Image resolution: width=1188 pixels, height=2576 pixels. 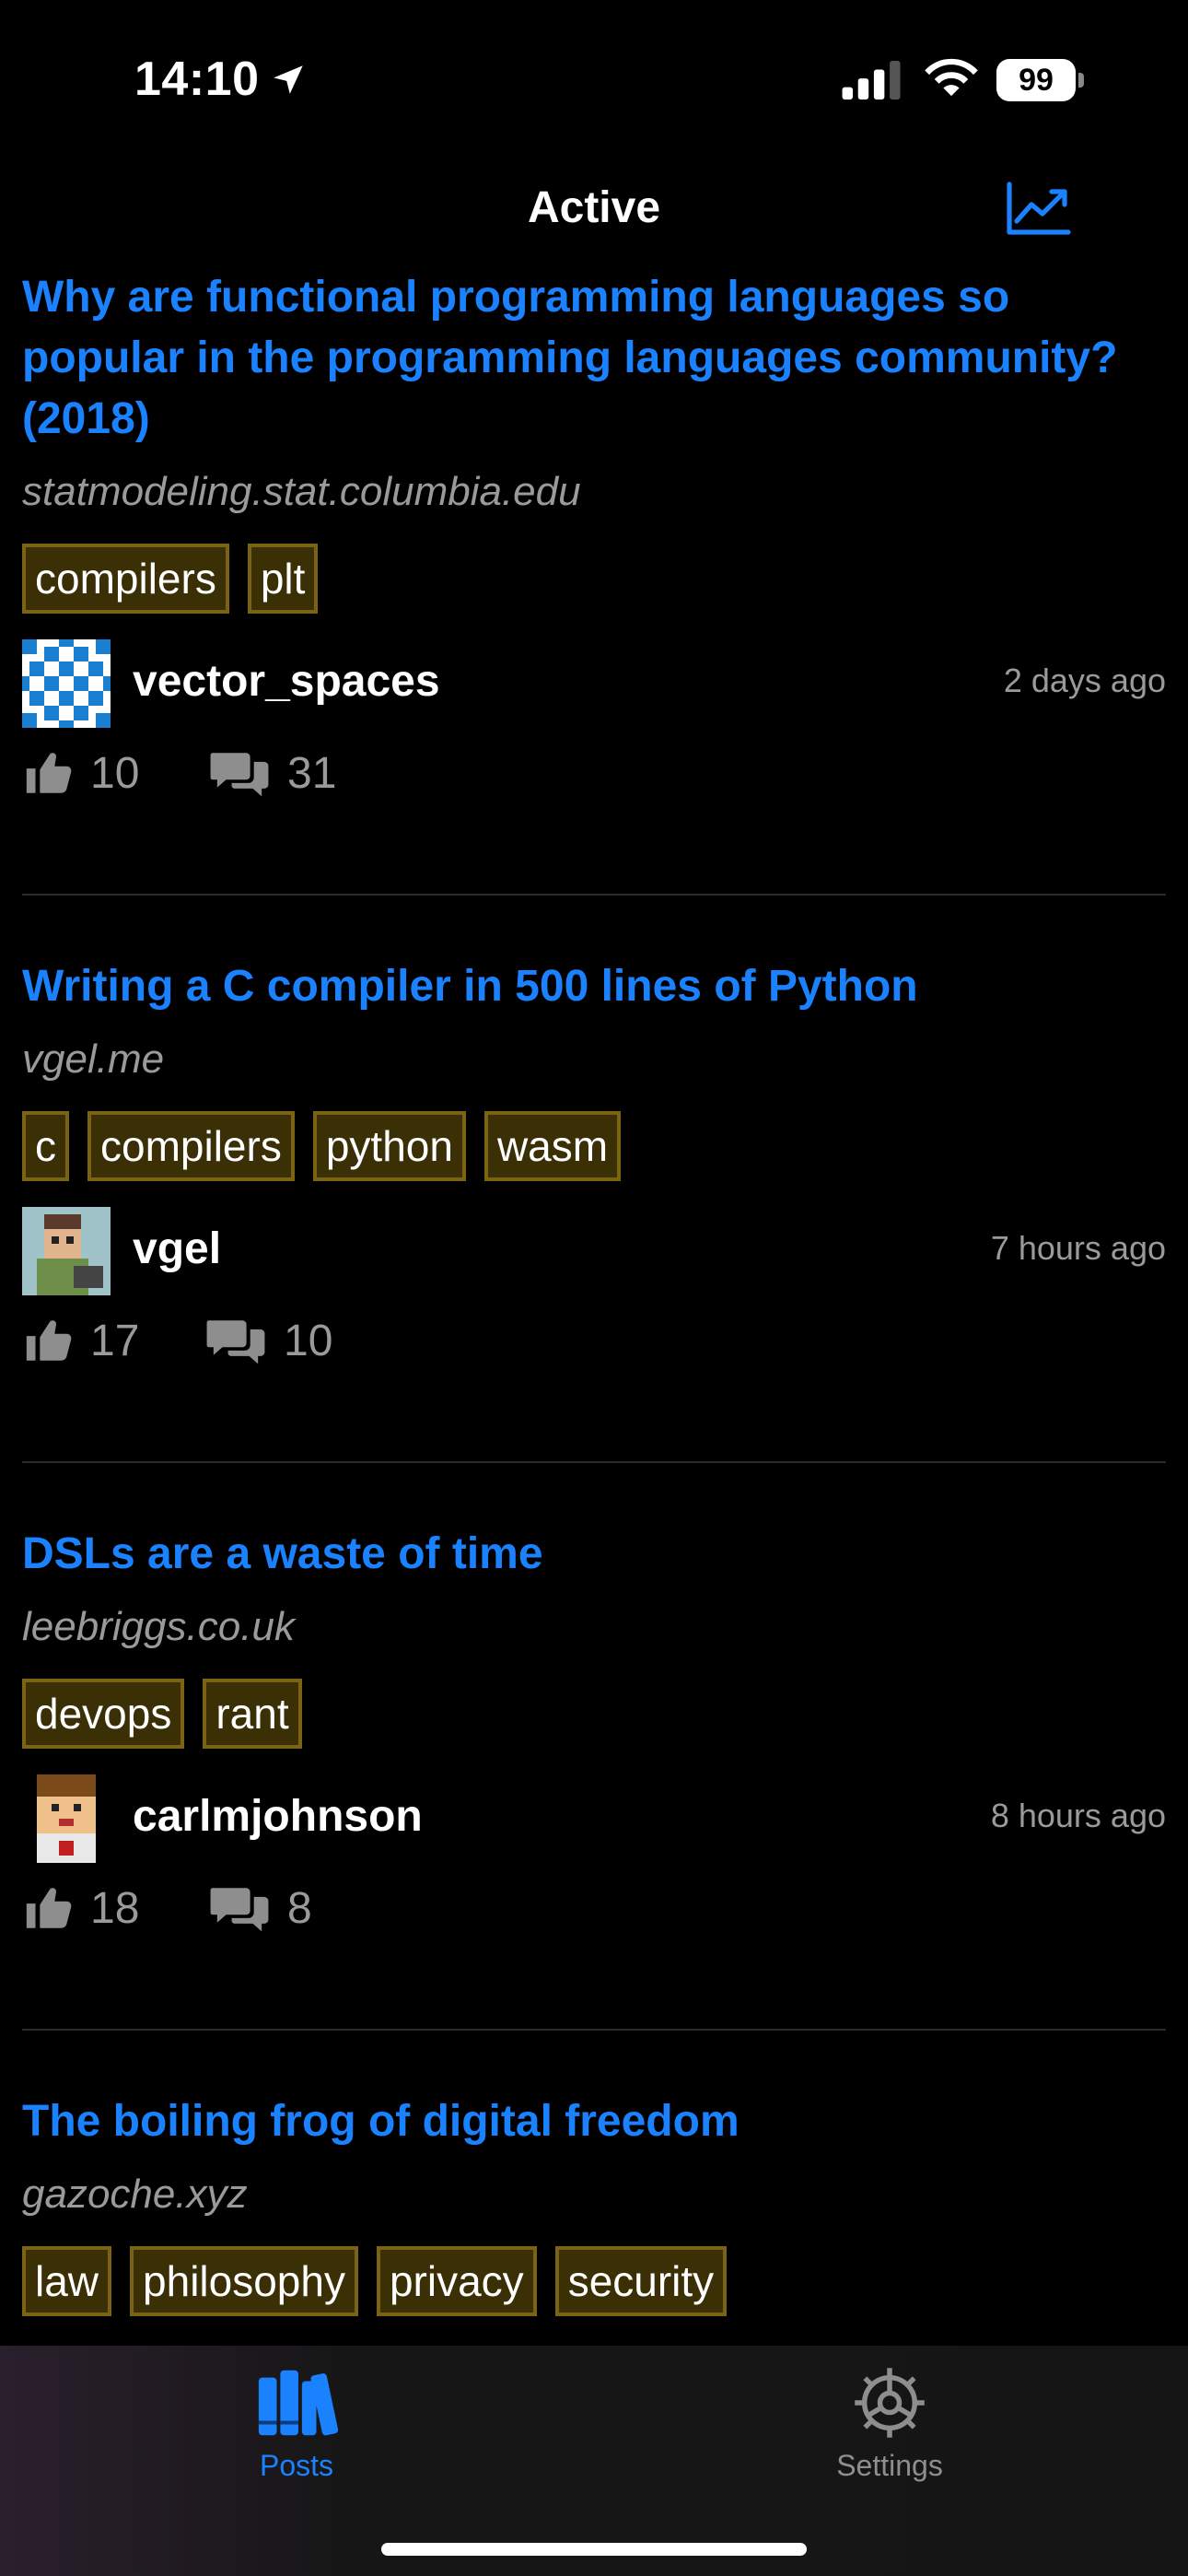 I want to click on author-name: carlmjohnson, so click(x=278, y=1816).